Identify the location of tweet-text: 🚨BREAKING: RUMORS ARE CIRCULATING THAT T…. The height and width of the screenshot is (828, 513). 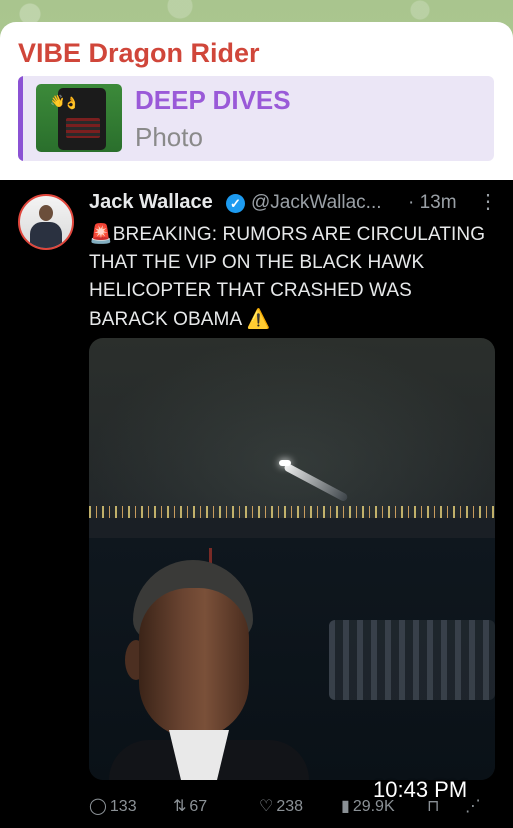
(289, 277).